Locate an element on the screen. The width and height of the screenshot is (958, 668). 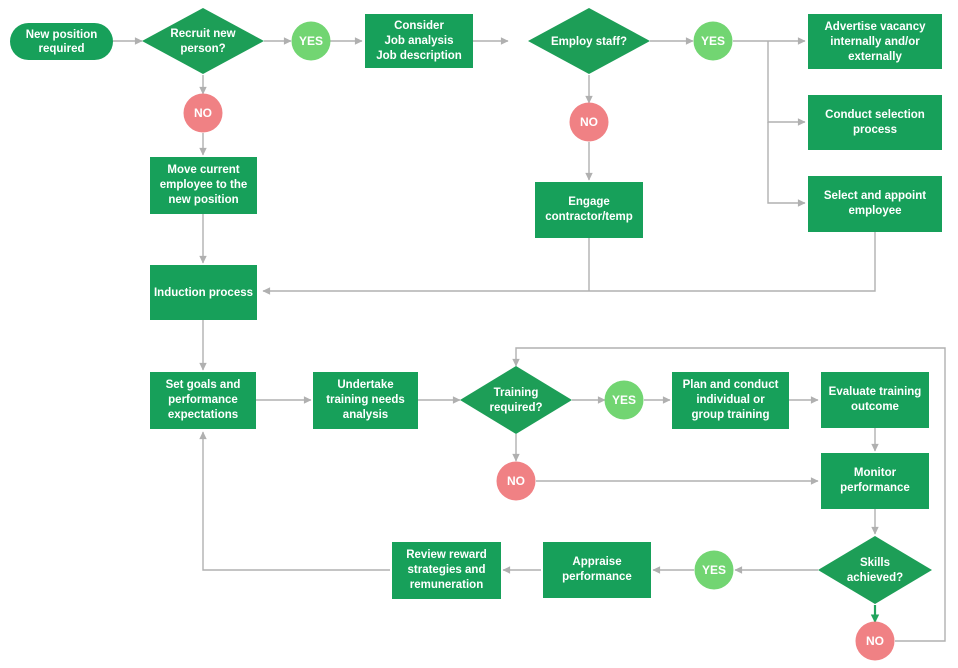
node-training-decision: Training required? is located at coordinates (516, 400).